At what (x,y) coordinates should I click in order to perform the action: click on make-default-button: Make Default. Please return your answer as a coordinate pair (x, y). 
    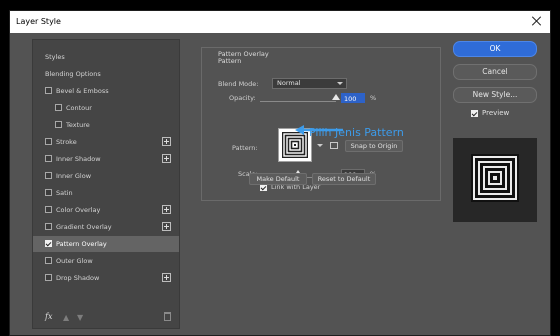
    Looking at the image, I should click on (278, 179).